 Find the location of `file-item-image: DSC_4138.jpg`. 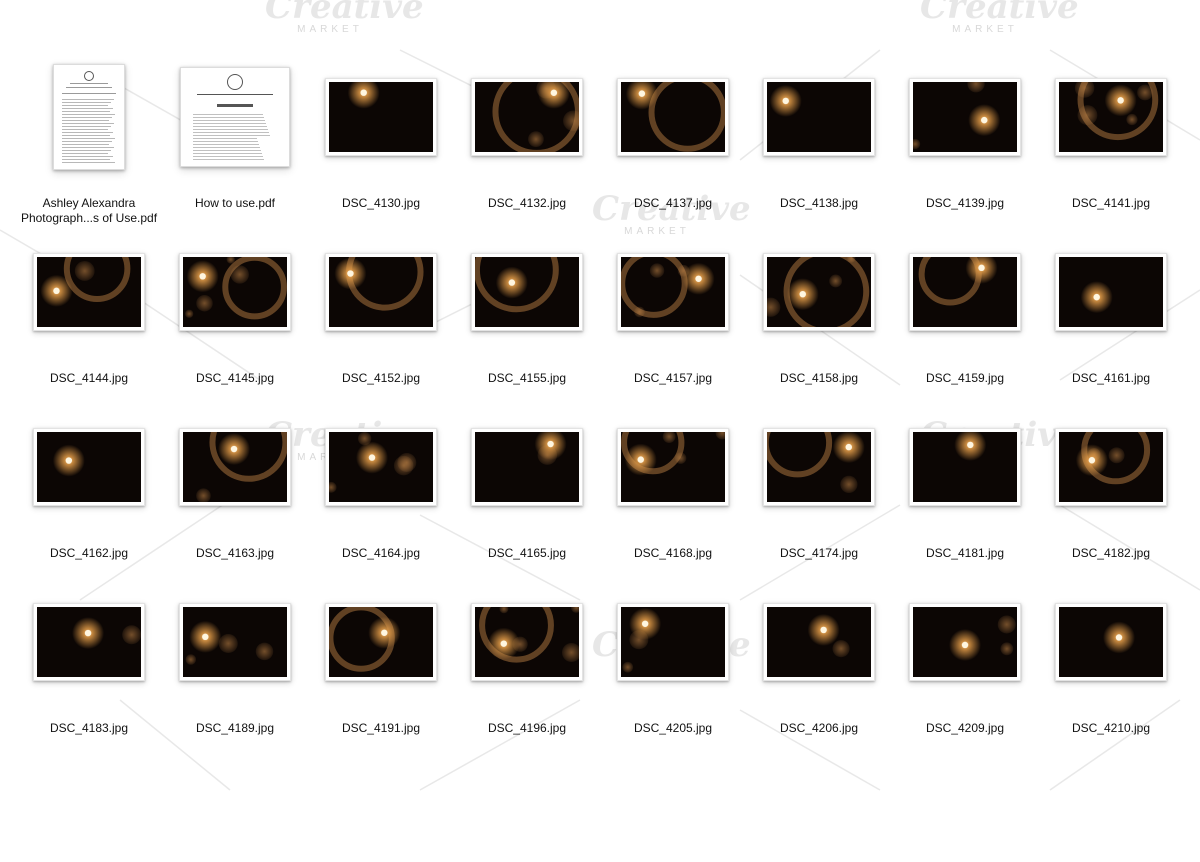

file-item-image: DSC_4138.jpg is located at coordinates (819, 149).